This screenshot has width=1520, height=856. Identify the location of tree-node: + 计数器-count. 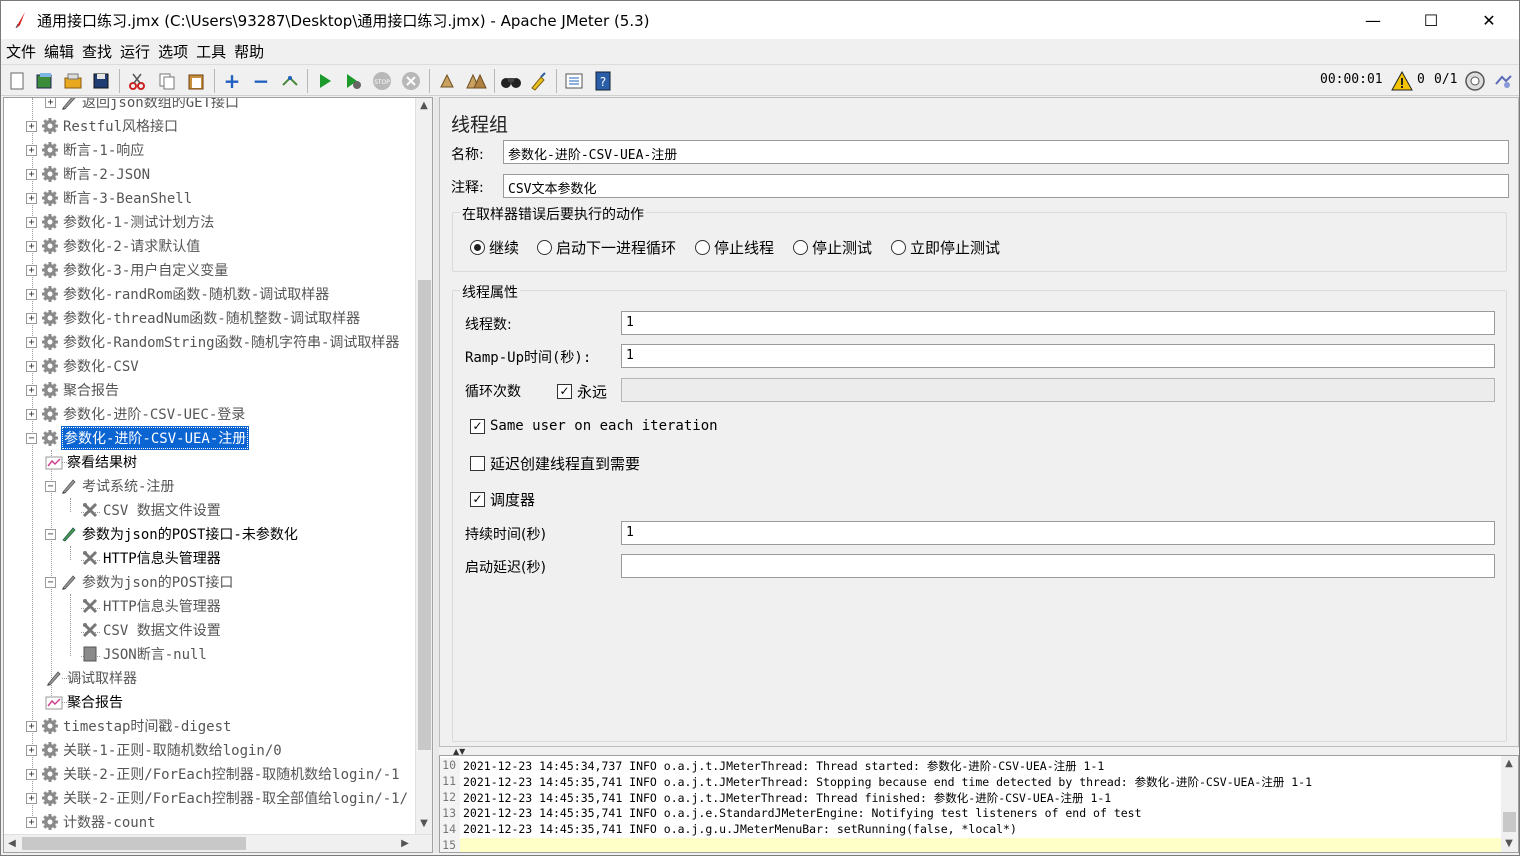
(91, 822).